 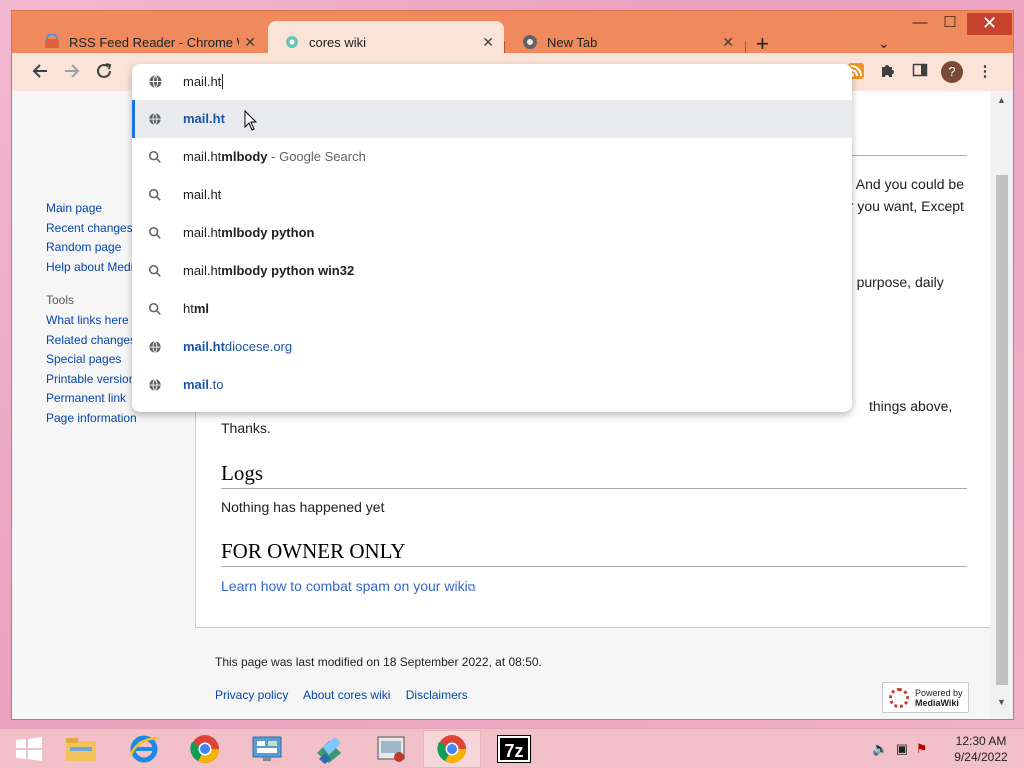 I want to click on tab-label: New Tab, so click(x=572, y=42).